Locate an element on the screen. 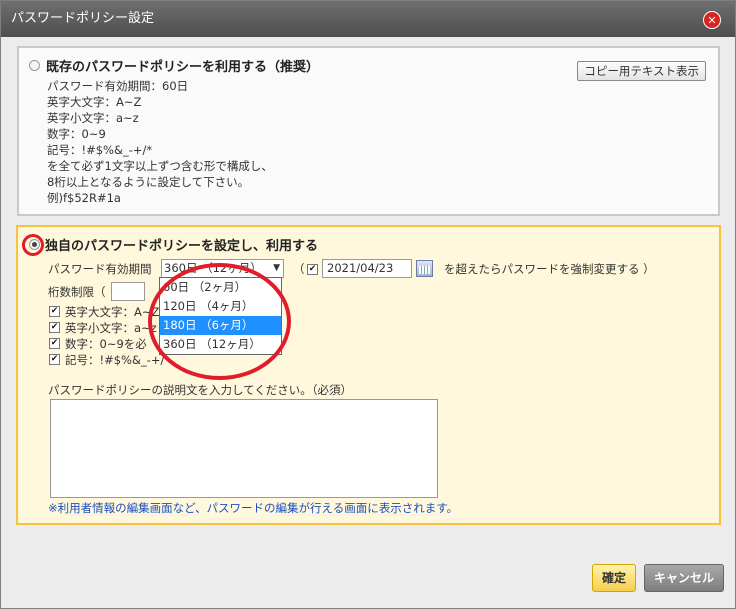 The width and height of the screenshot is (736, 609). dialog-titlebar: パスワードポリシー設定 ✕ is located at coordinates (368, 19).